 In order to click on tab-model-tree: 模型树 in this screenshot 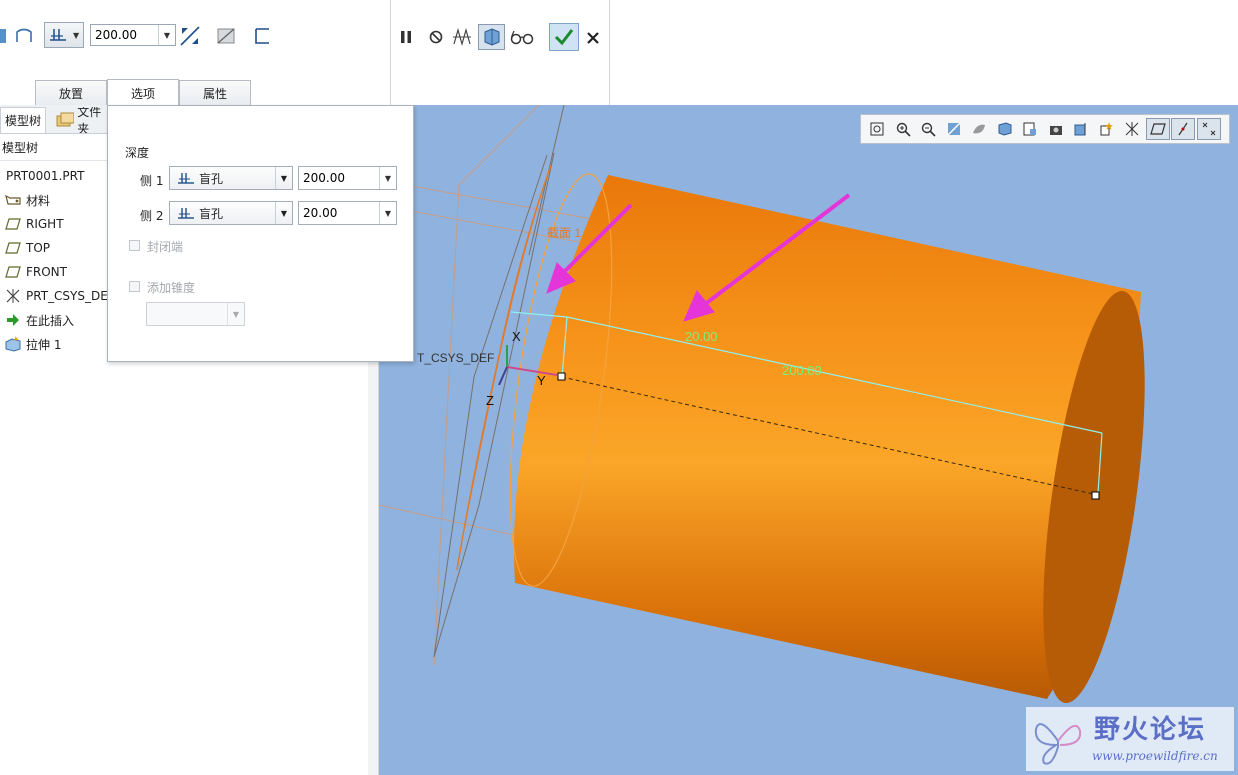, I will do `click(23, 120)`.